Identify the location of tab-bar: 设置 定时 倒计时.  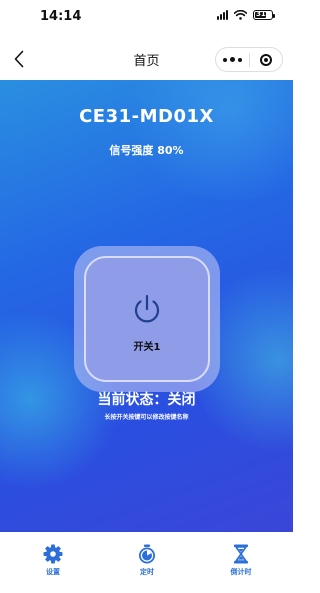
(146, 562).